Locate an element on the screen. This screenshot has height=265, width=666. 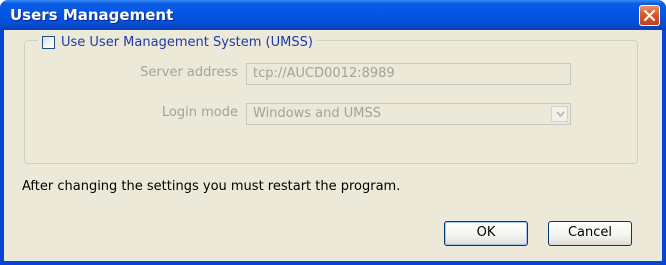
umss-checkbox-row: Use User Management System (UMSS) is located at coordinates (177, 42).